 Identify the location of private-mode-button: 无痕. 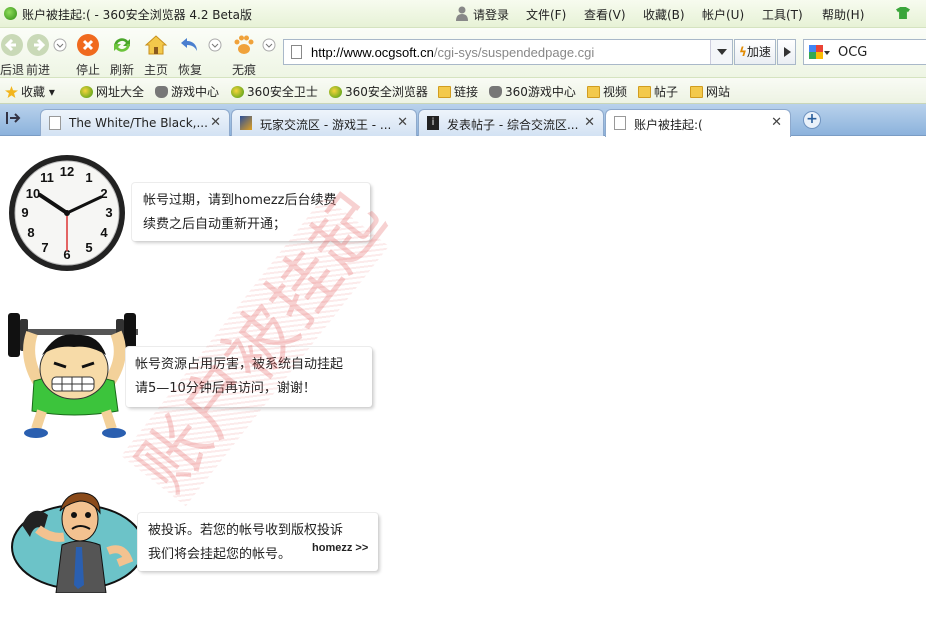
(244, 53).